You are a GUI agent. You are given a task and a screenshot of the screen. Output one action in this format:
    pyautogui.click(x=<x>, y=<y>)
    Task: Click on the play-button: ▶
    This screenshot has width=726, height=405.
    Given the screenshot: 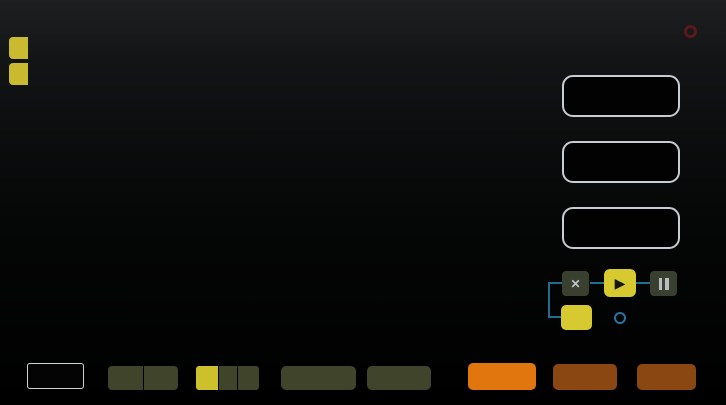 What is the action you would take?
    pyautogui.click(x=620, y=283)
    